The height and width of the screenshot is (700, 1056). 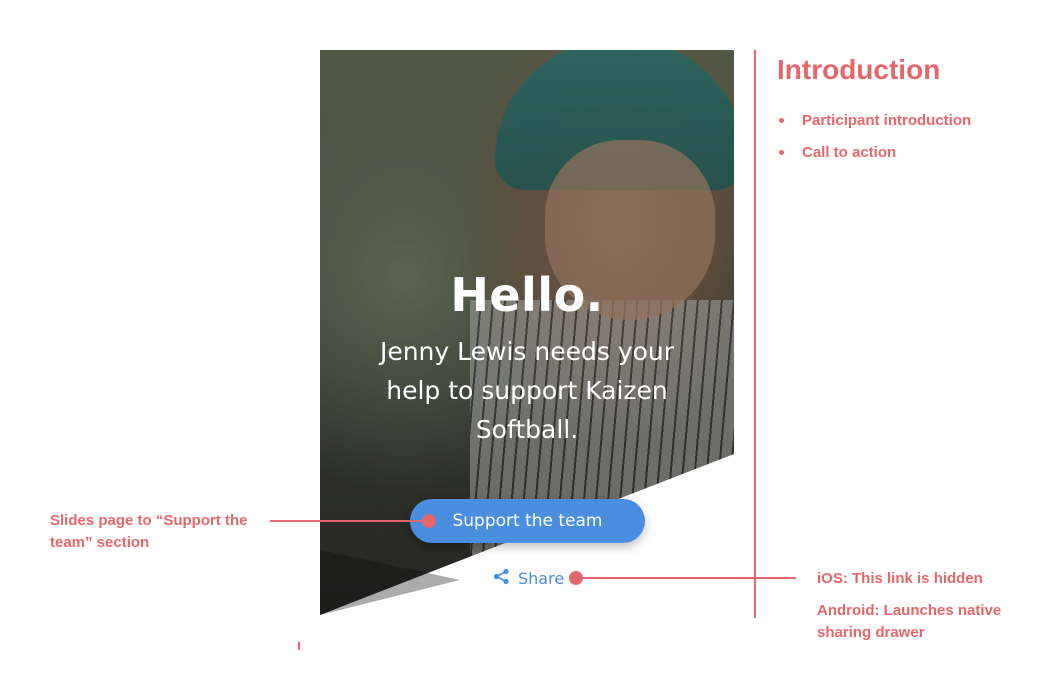 I want to click on cta-annotation-dot, so click(x=429, y=521).